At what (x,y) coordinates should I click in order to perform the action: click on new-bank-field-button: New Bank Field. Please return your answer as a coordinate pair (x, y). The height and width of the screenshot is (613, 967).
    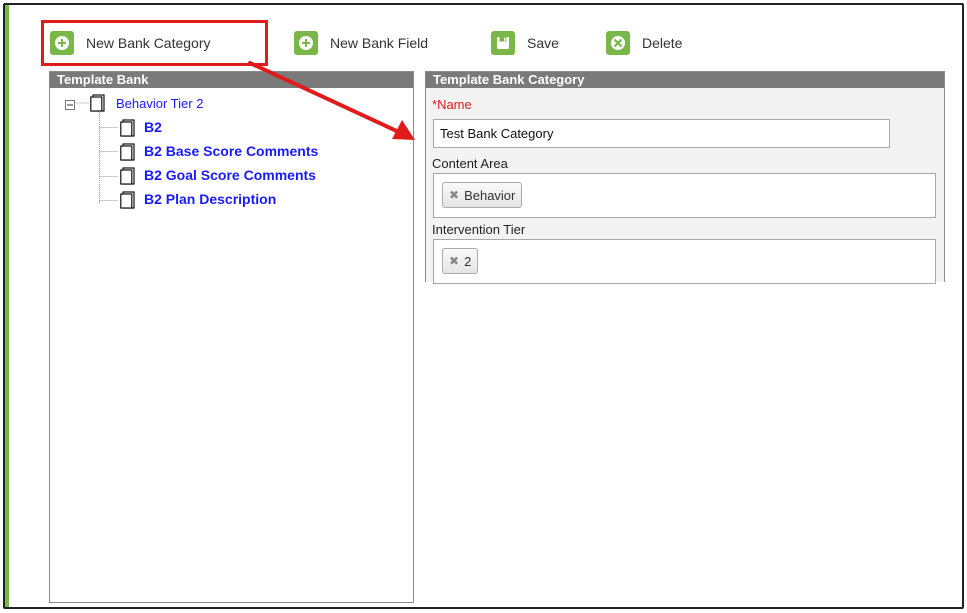
    Looking at the image, I should click on (361, 43).